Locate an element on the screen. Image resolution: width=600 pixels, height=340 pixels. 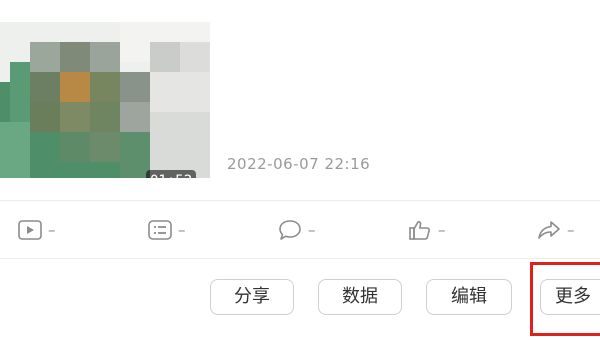
thumbs-up-icon is located at coordinates (420, 230).